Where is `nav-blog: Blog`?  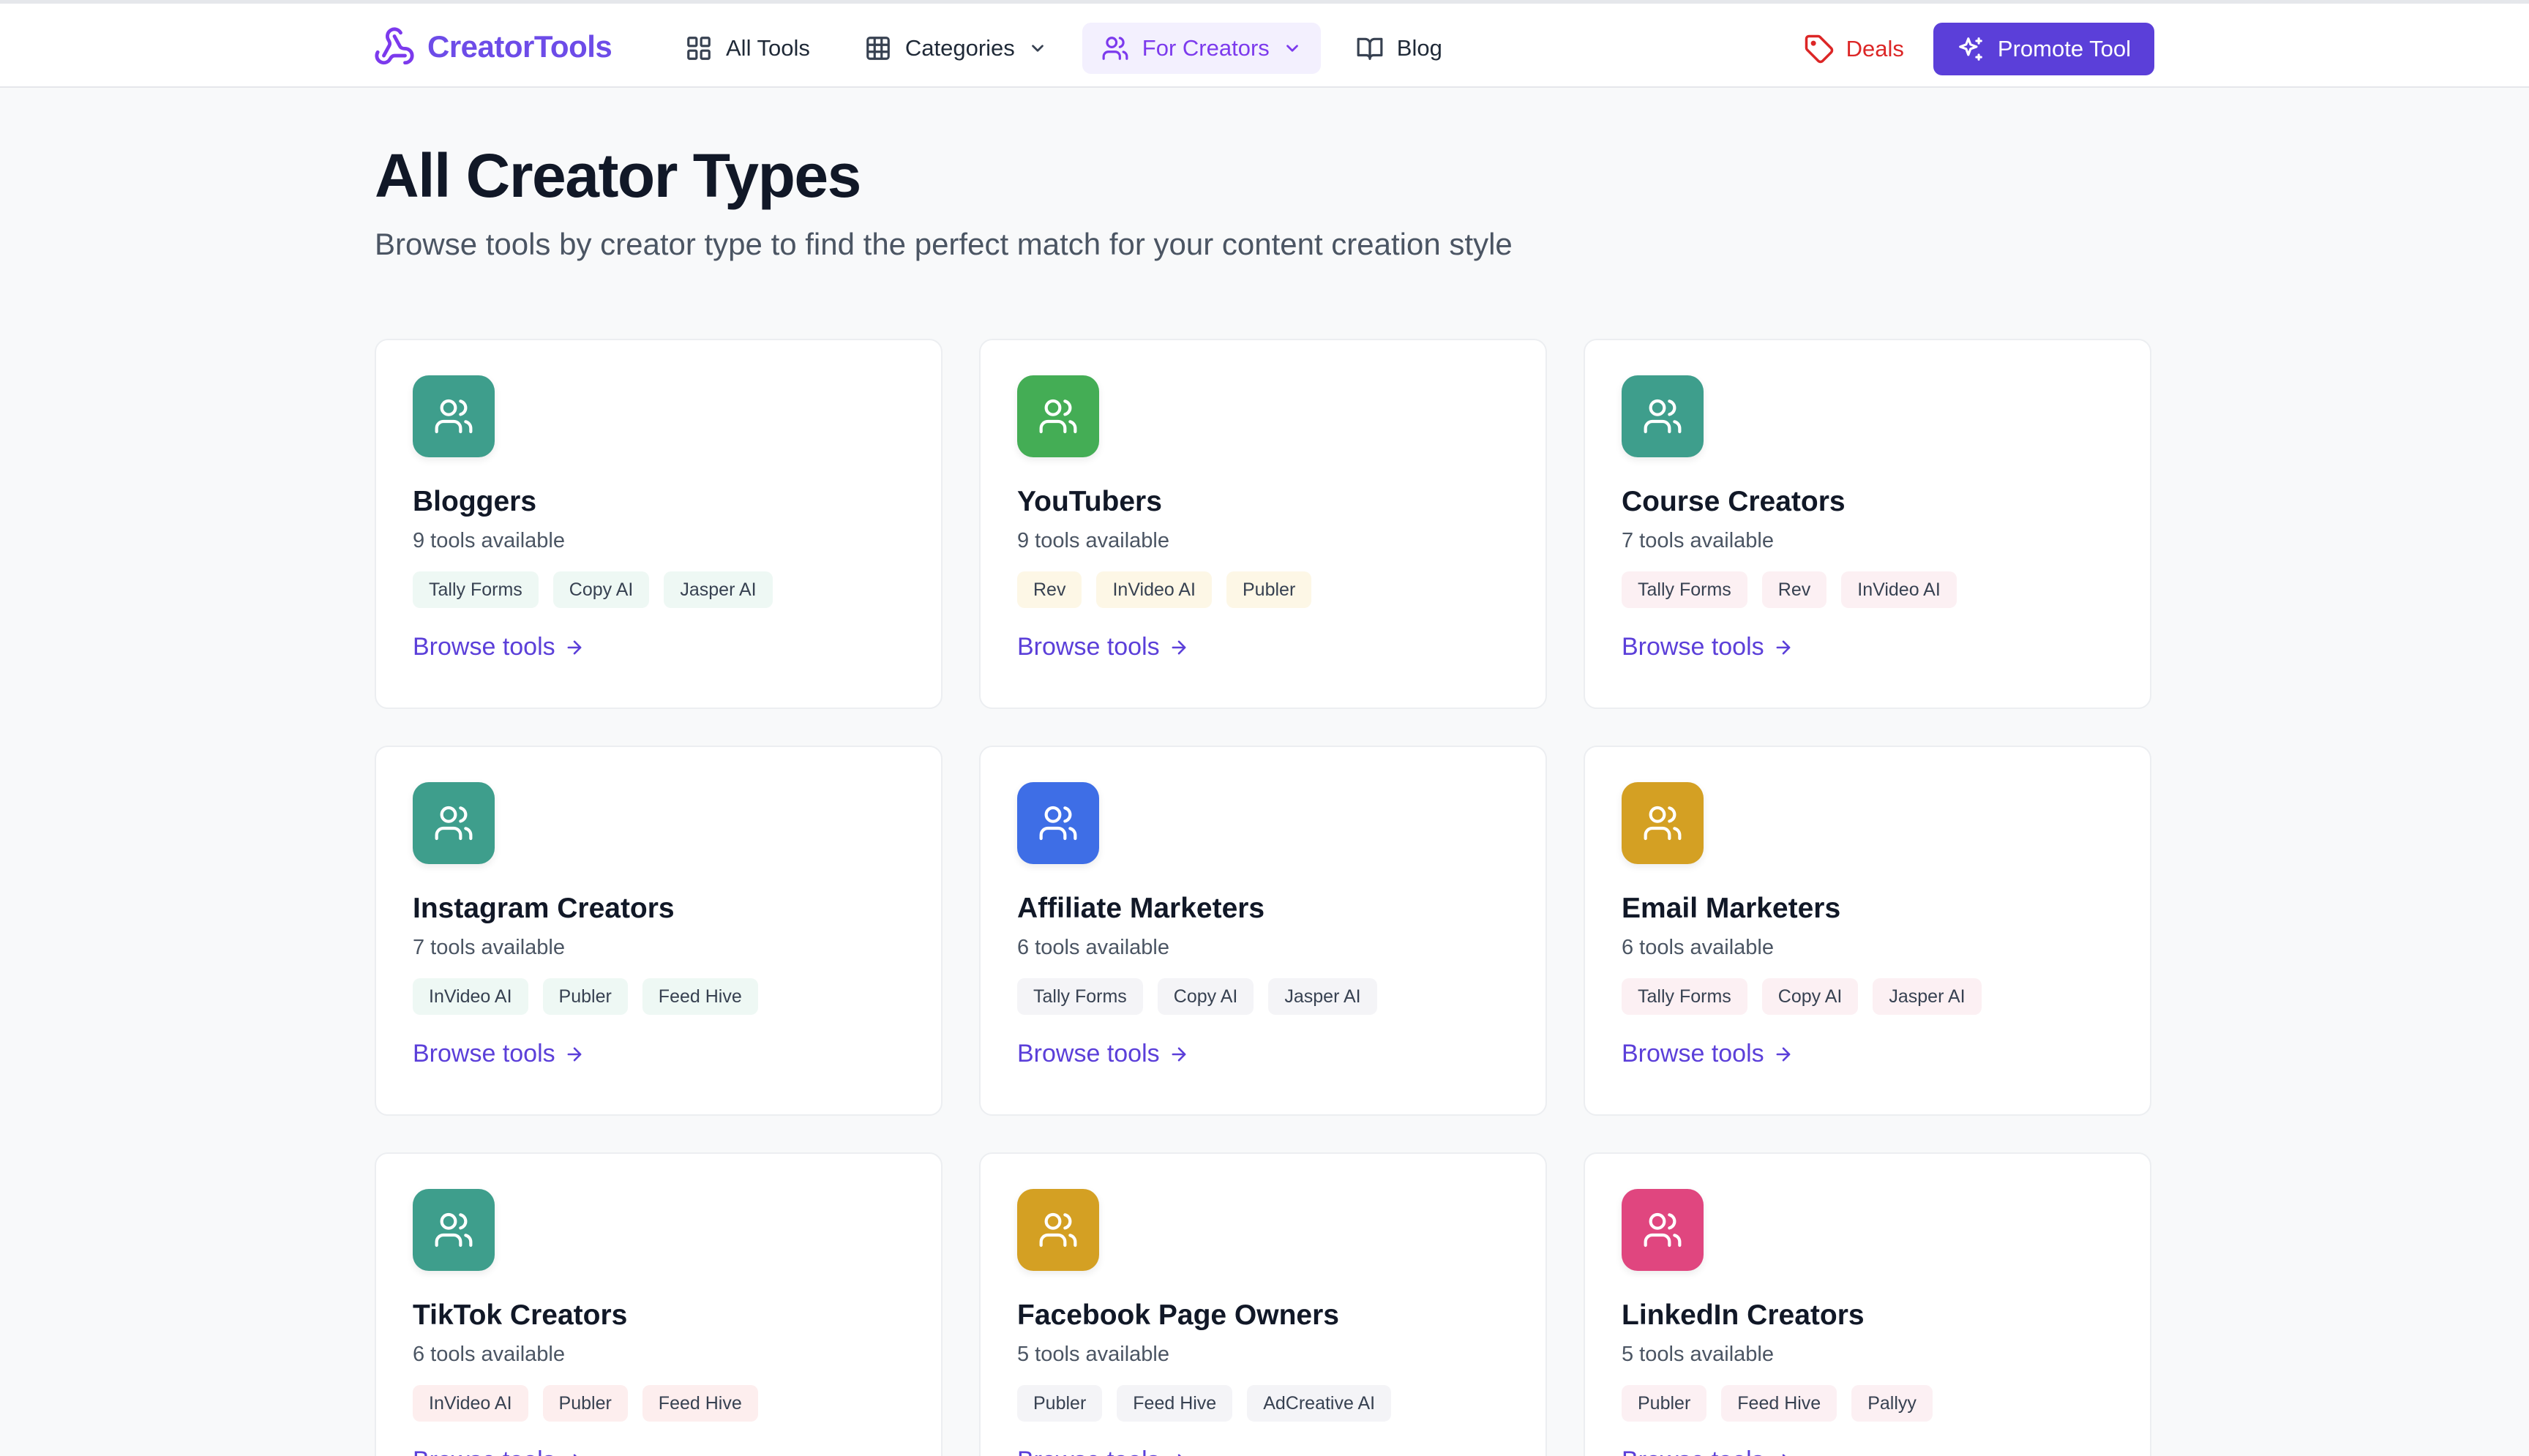 nav-blog: Blog is located at coordinates (1399, 49).